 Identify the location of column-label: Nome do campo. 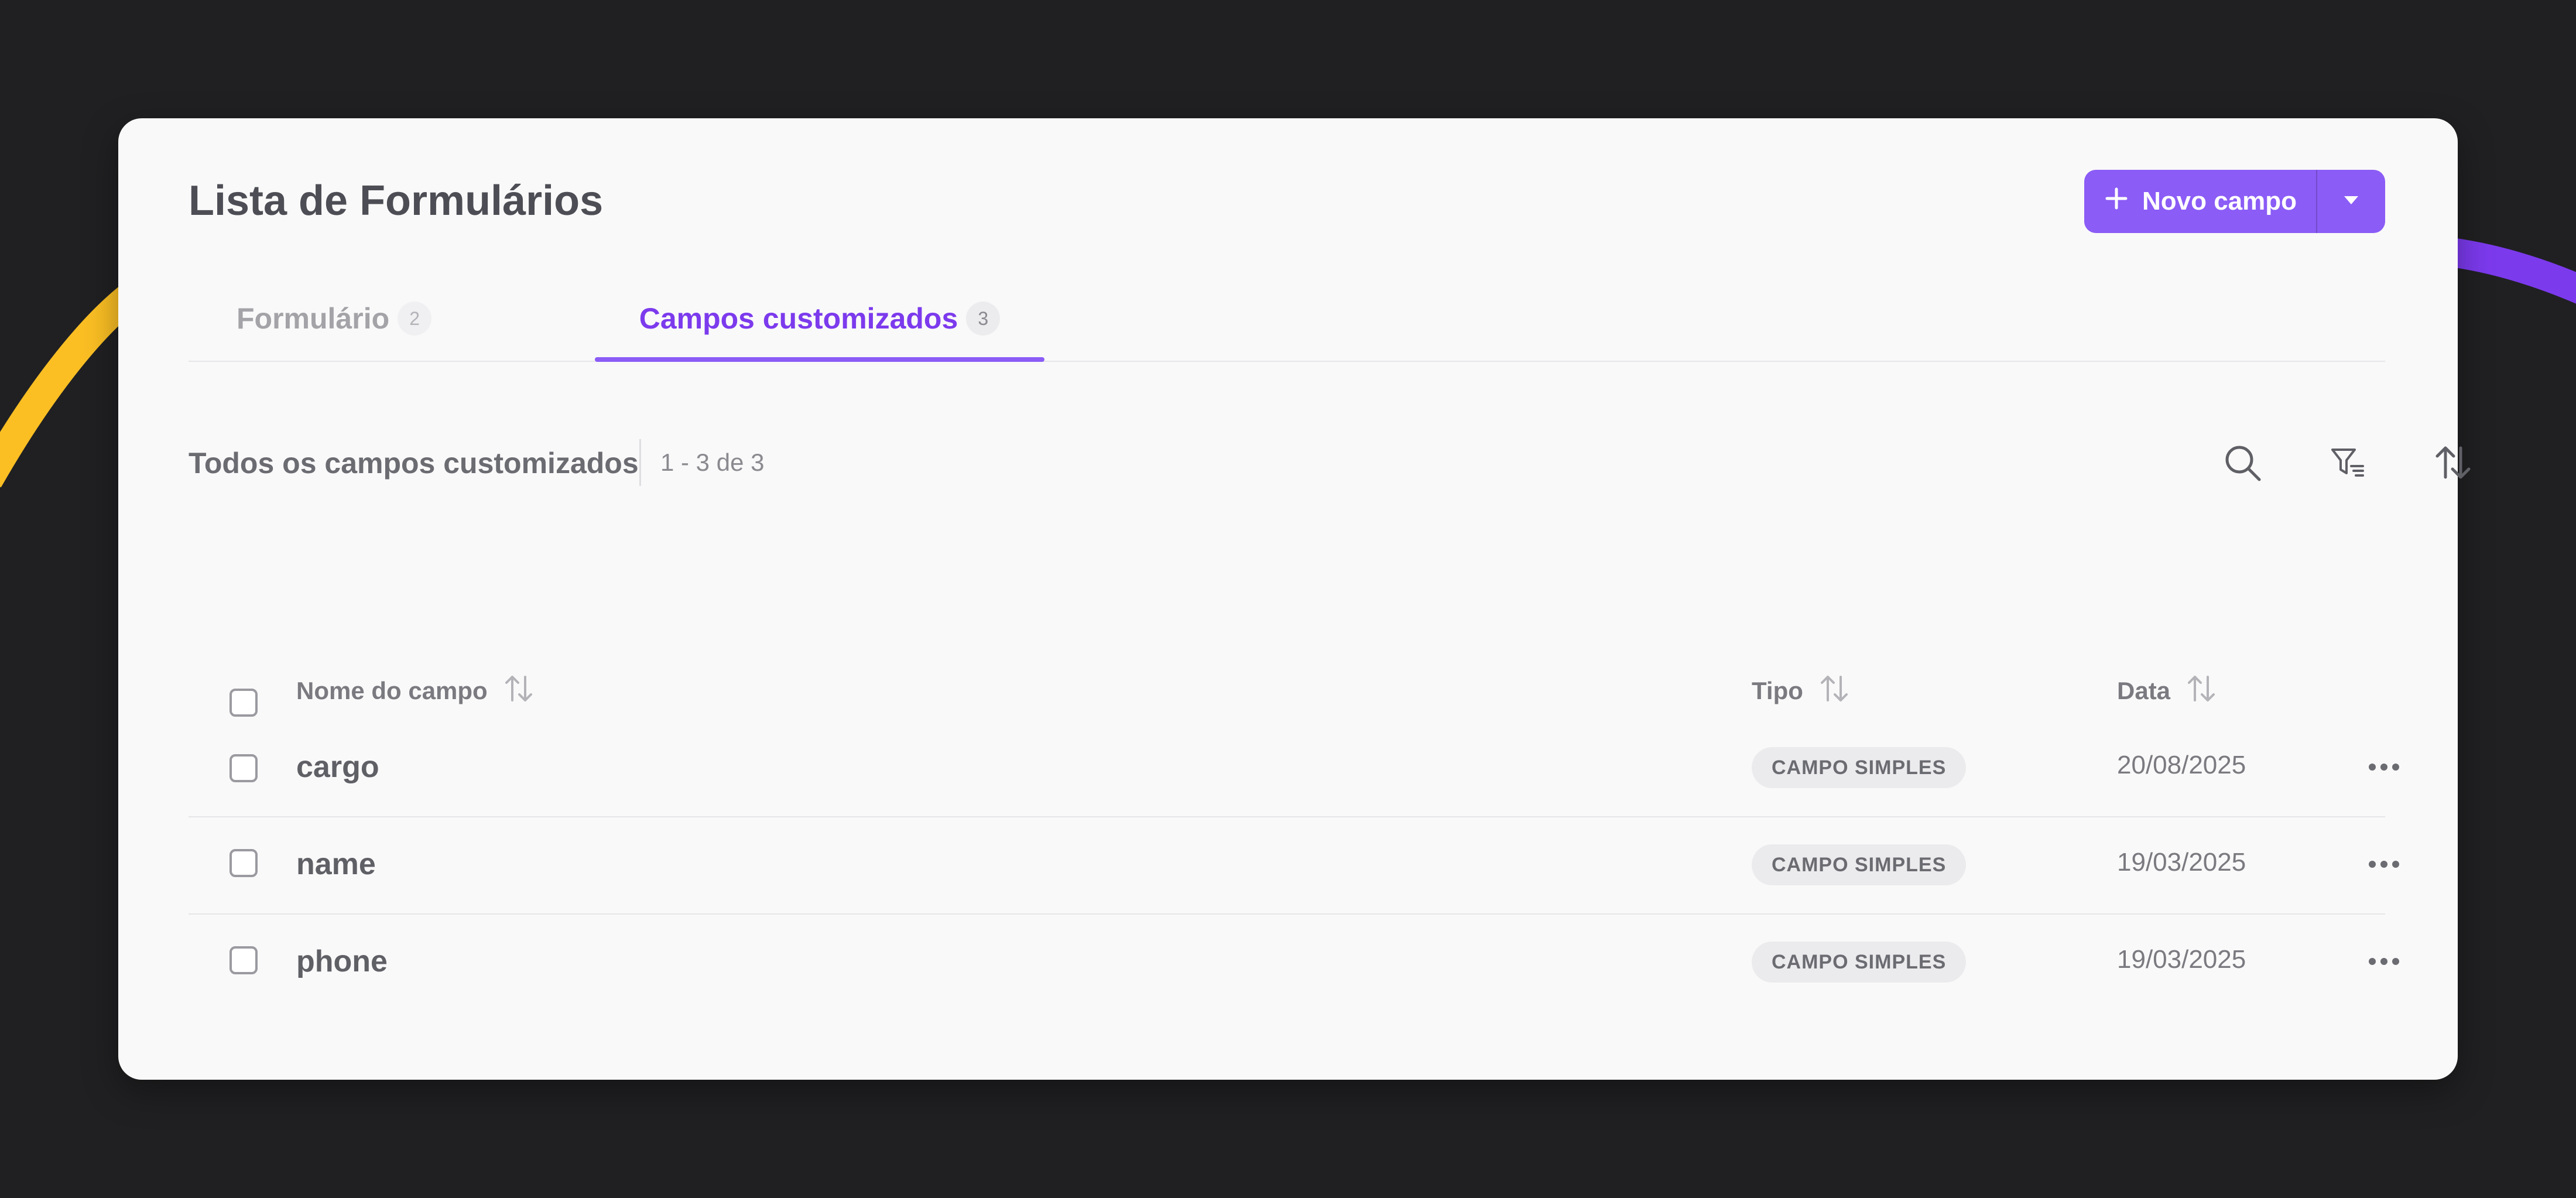
(392, 690).